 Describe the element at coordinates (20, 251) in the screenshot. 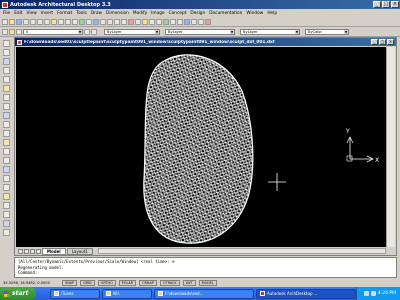

I see `tab-first-icon` at that location.